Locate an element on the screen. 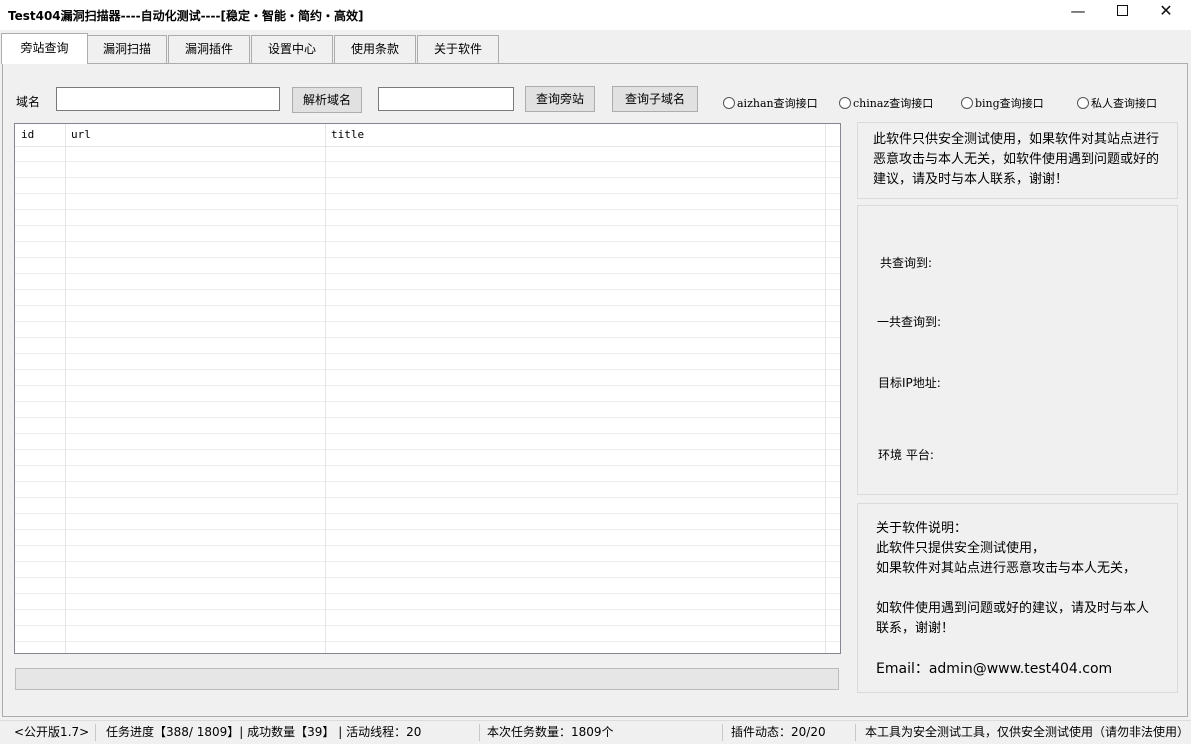 This screenshot has height=744, width=1191. domain-input is located at coordinates (168, 99).